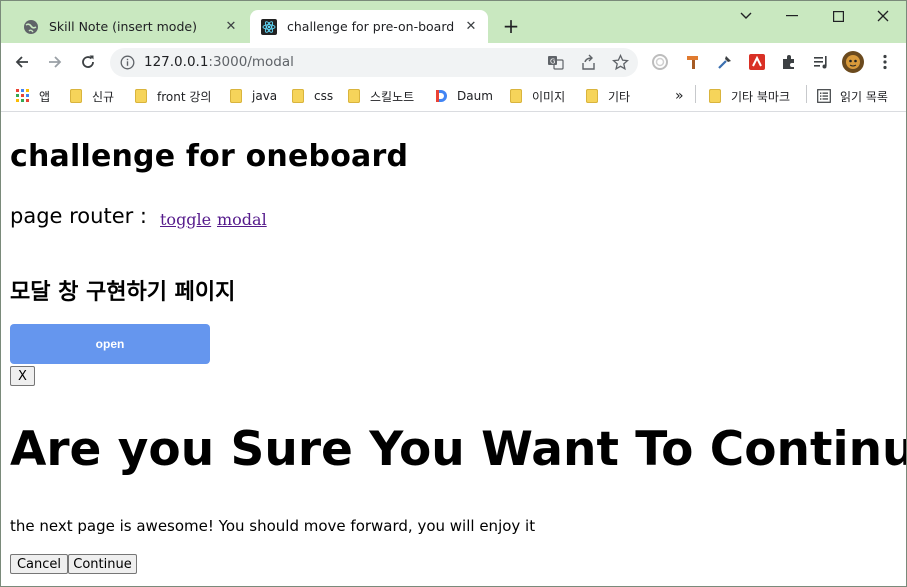 The width and height of the screenshot is (907, 587). I want to click on bookmark-folder-java: java, so click(253, 96).